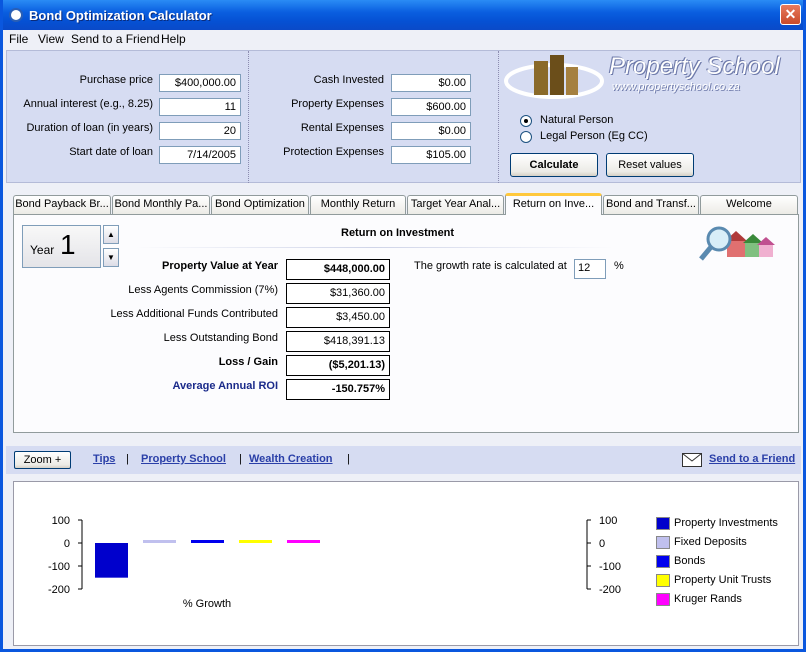 Image resolution: width=806 pixels, height=652 pixels. Describe the element at coordinates (650, 165) in the screenshot. I see `reset-values-button: Reset values` at that location.